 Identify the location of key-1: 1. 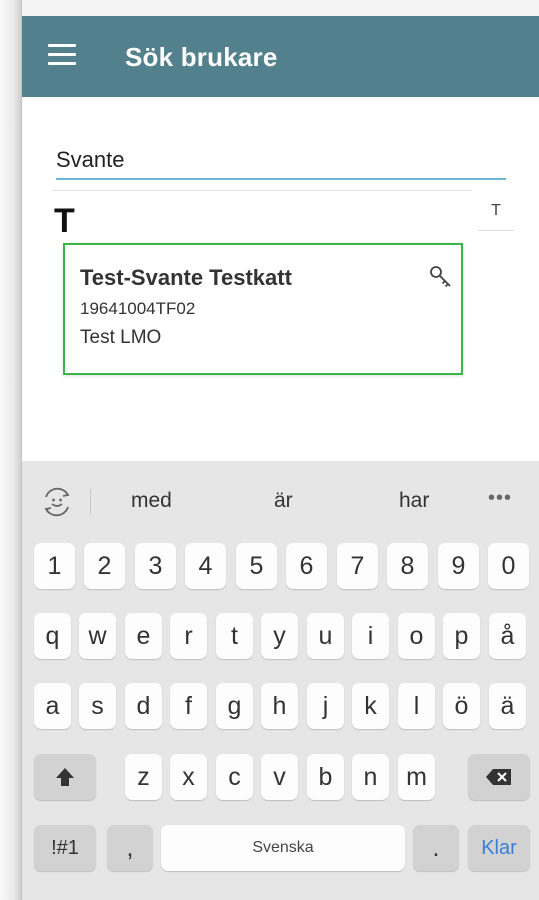
(54, 566).